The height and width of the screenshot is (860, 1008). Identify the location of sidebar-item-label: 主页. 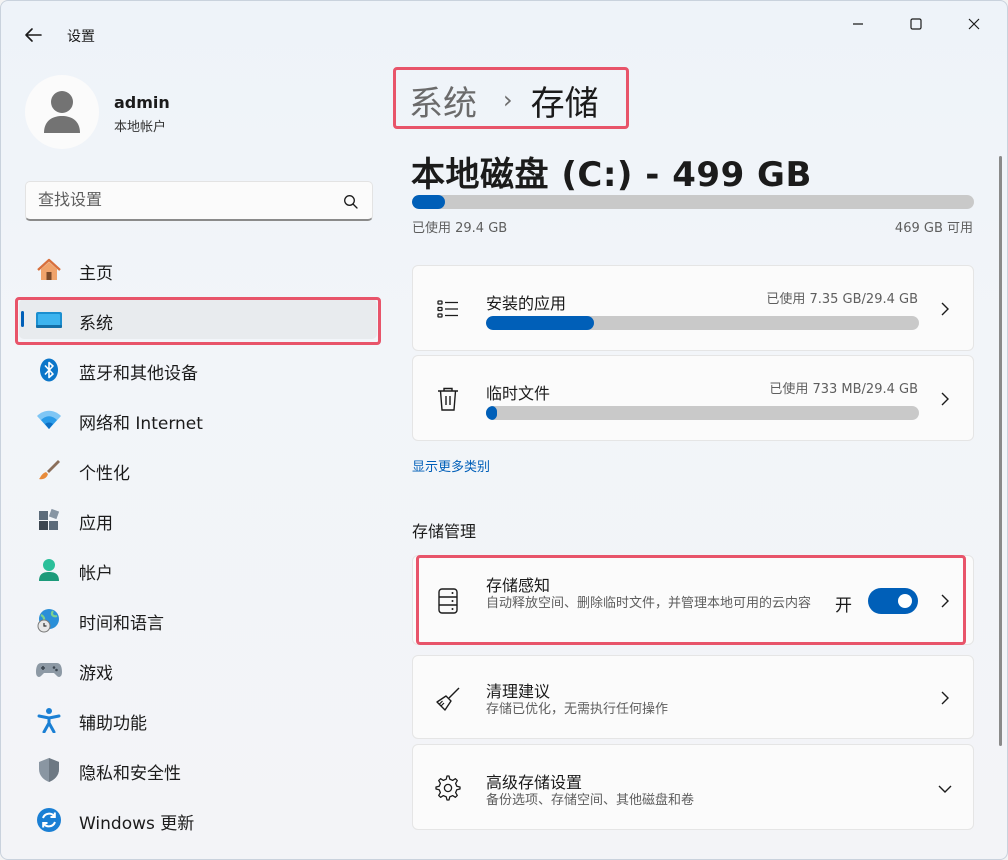
(96, 274).